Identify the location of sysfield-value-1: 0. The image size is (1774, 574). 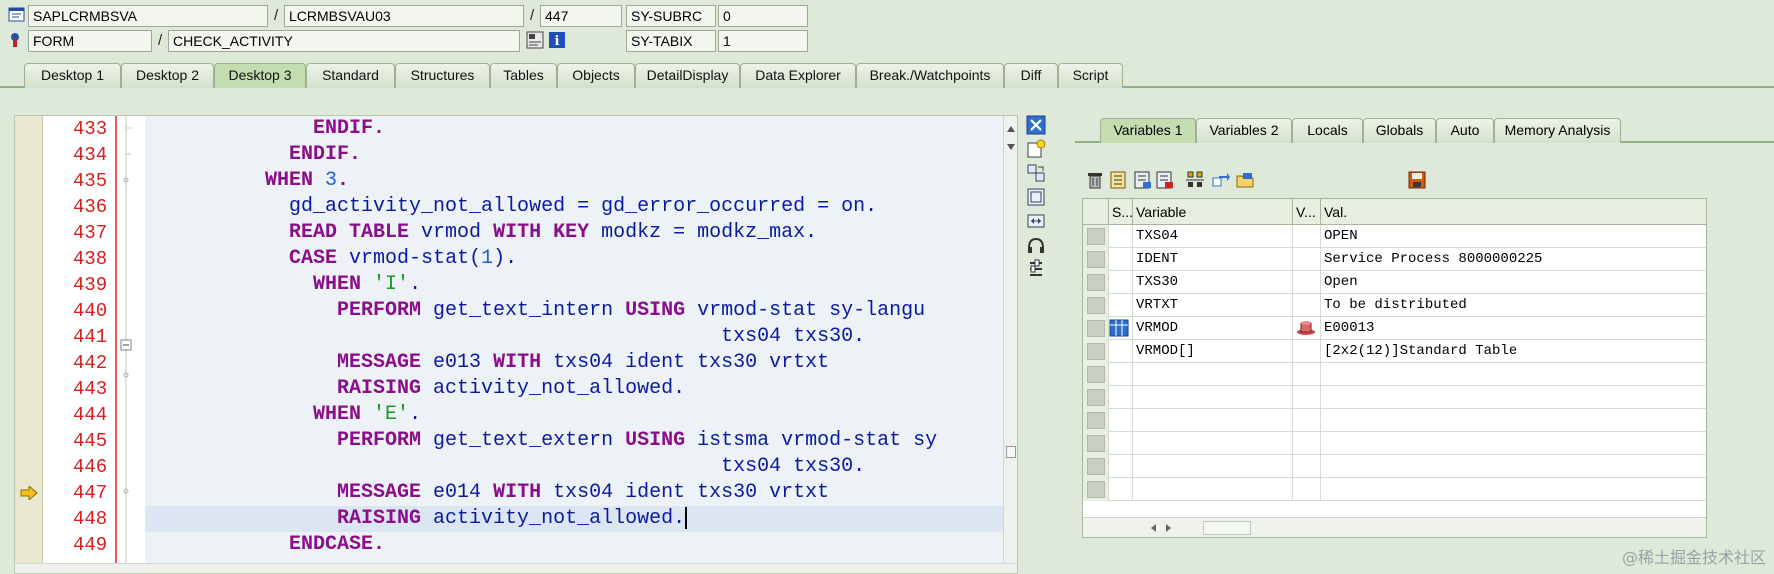
(763, 16).